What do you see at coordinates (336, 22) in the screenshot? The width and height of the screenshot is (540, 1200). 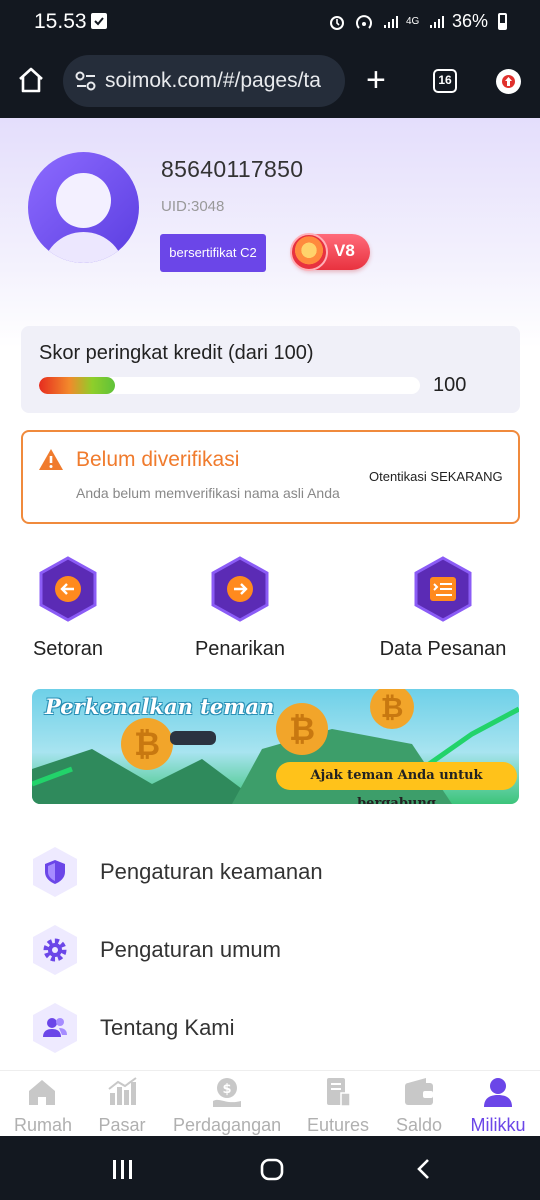 I see `alarm-icon` at bounding box center [336, 22].